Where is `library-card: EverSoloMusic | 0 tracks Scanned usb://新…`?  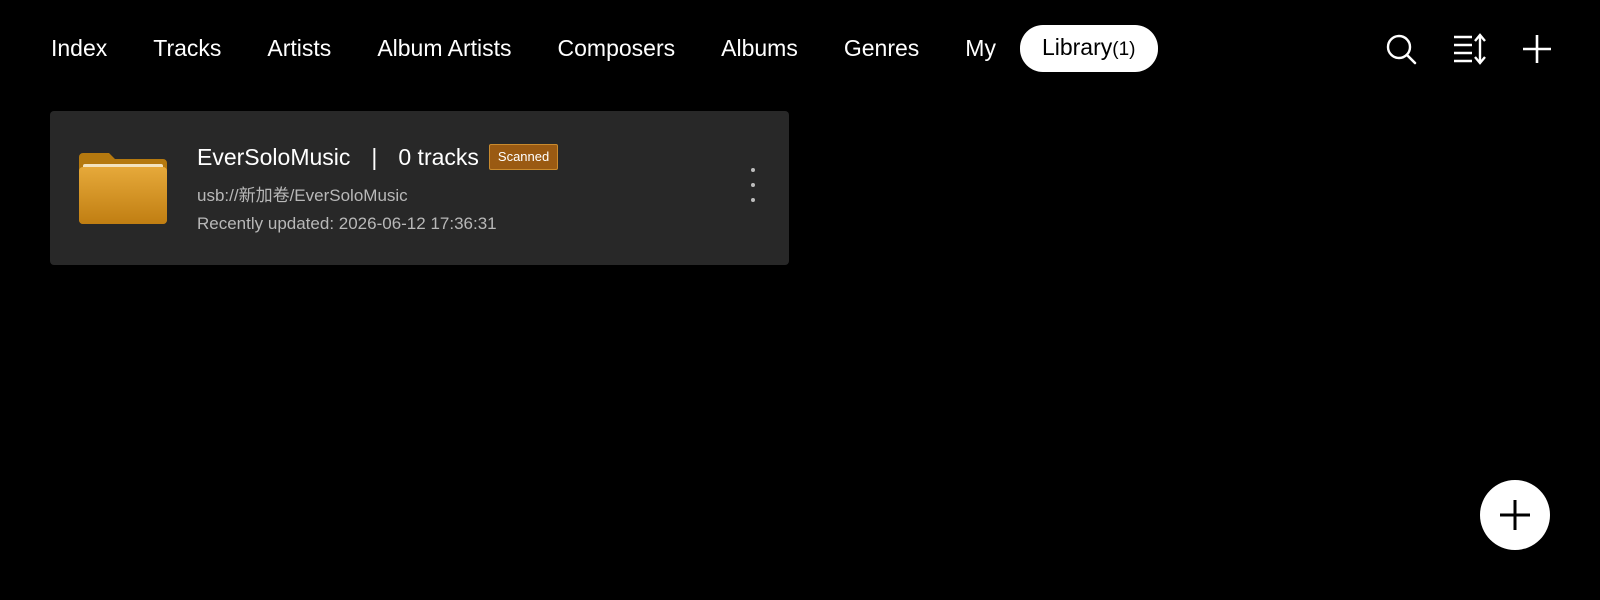 library-card: EverSoloMusic | 0 tracks Scanned usb://新… is located at coordinates (419, 188).